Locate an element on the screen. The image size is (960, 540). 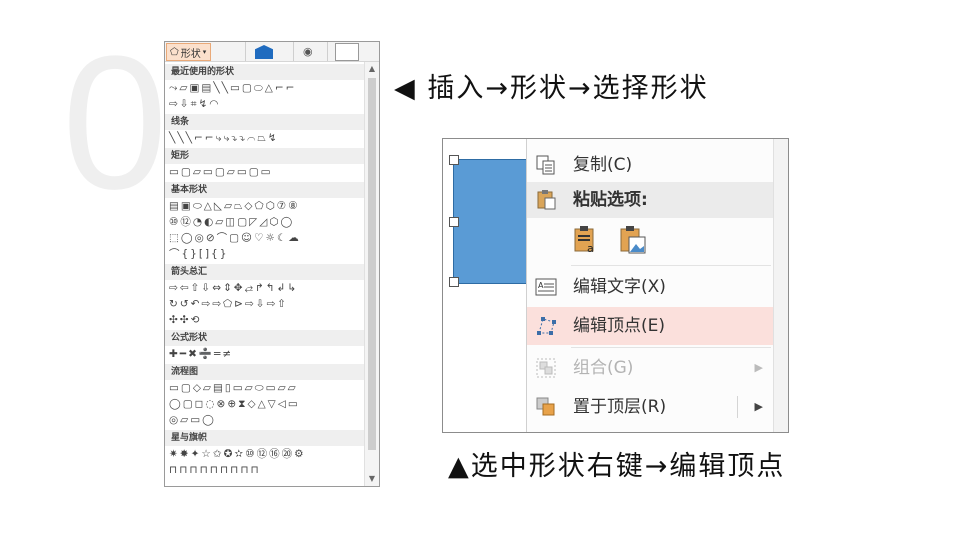
svg-text: A is located at coordinates (541, 285).